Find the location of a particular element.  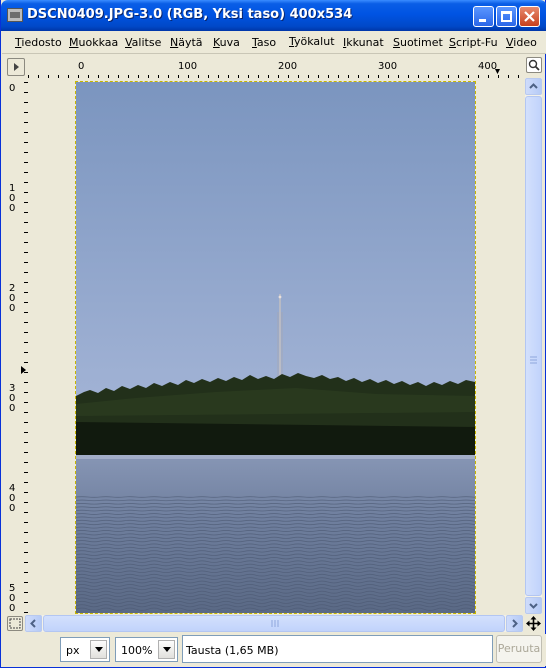

vertical-scrollbar is located at coordinates (533, 346).